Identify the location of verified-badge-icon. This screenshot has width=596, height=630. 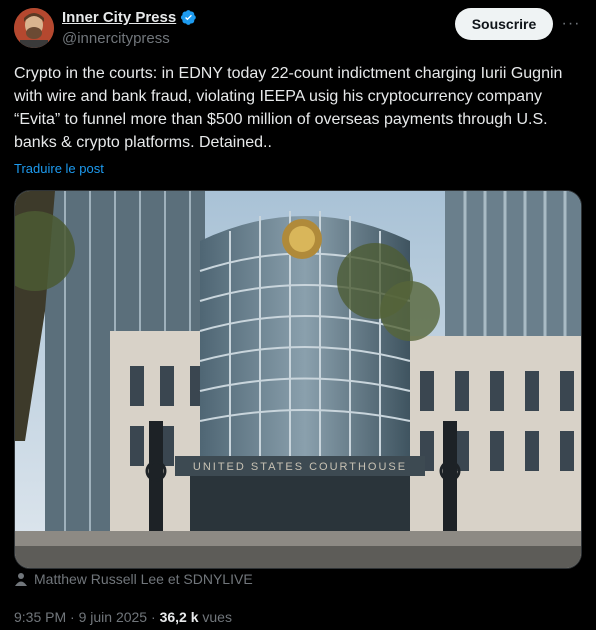
(188, 17).